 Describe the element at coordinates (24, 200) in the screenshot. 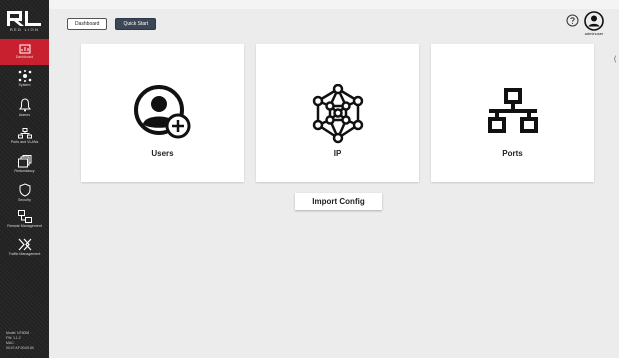

I see `sidebar-item-label: Security` at that location.